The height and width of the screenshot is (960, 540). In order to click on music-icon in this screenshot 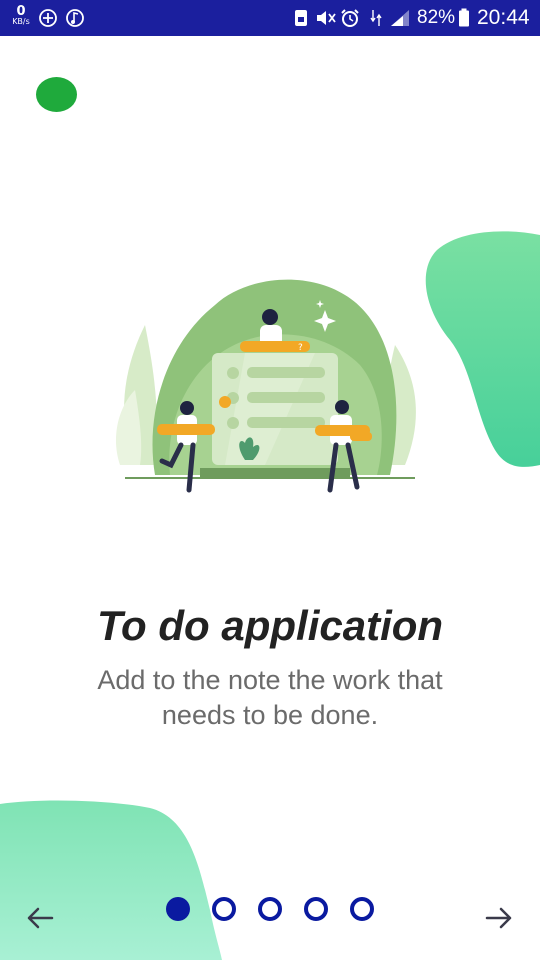, I will do `click(75, 18)`.